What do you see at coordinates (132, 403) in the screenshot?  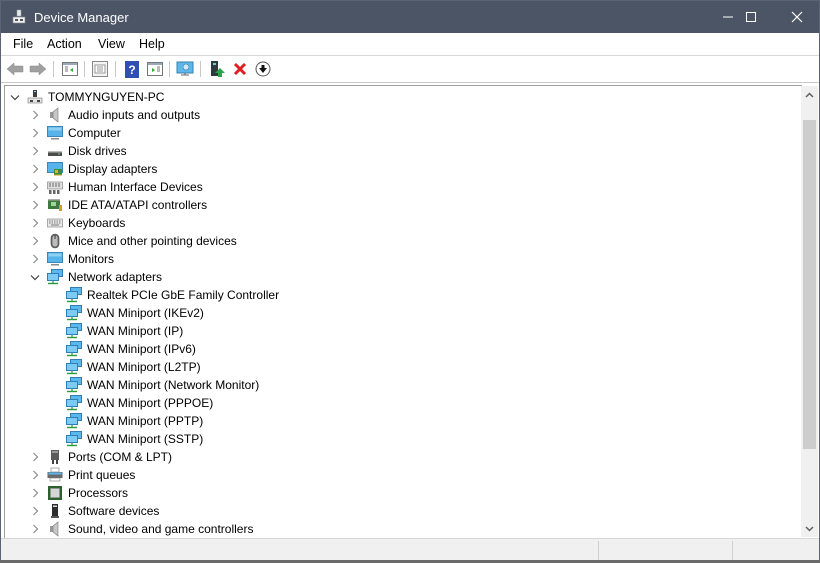 I see `tree-device-item: WAN Miniport (PPPOE)` at bounding box center [132, 403].